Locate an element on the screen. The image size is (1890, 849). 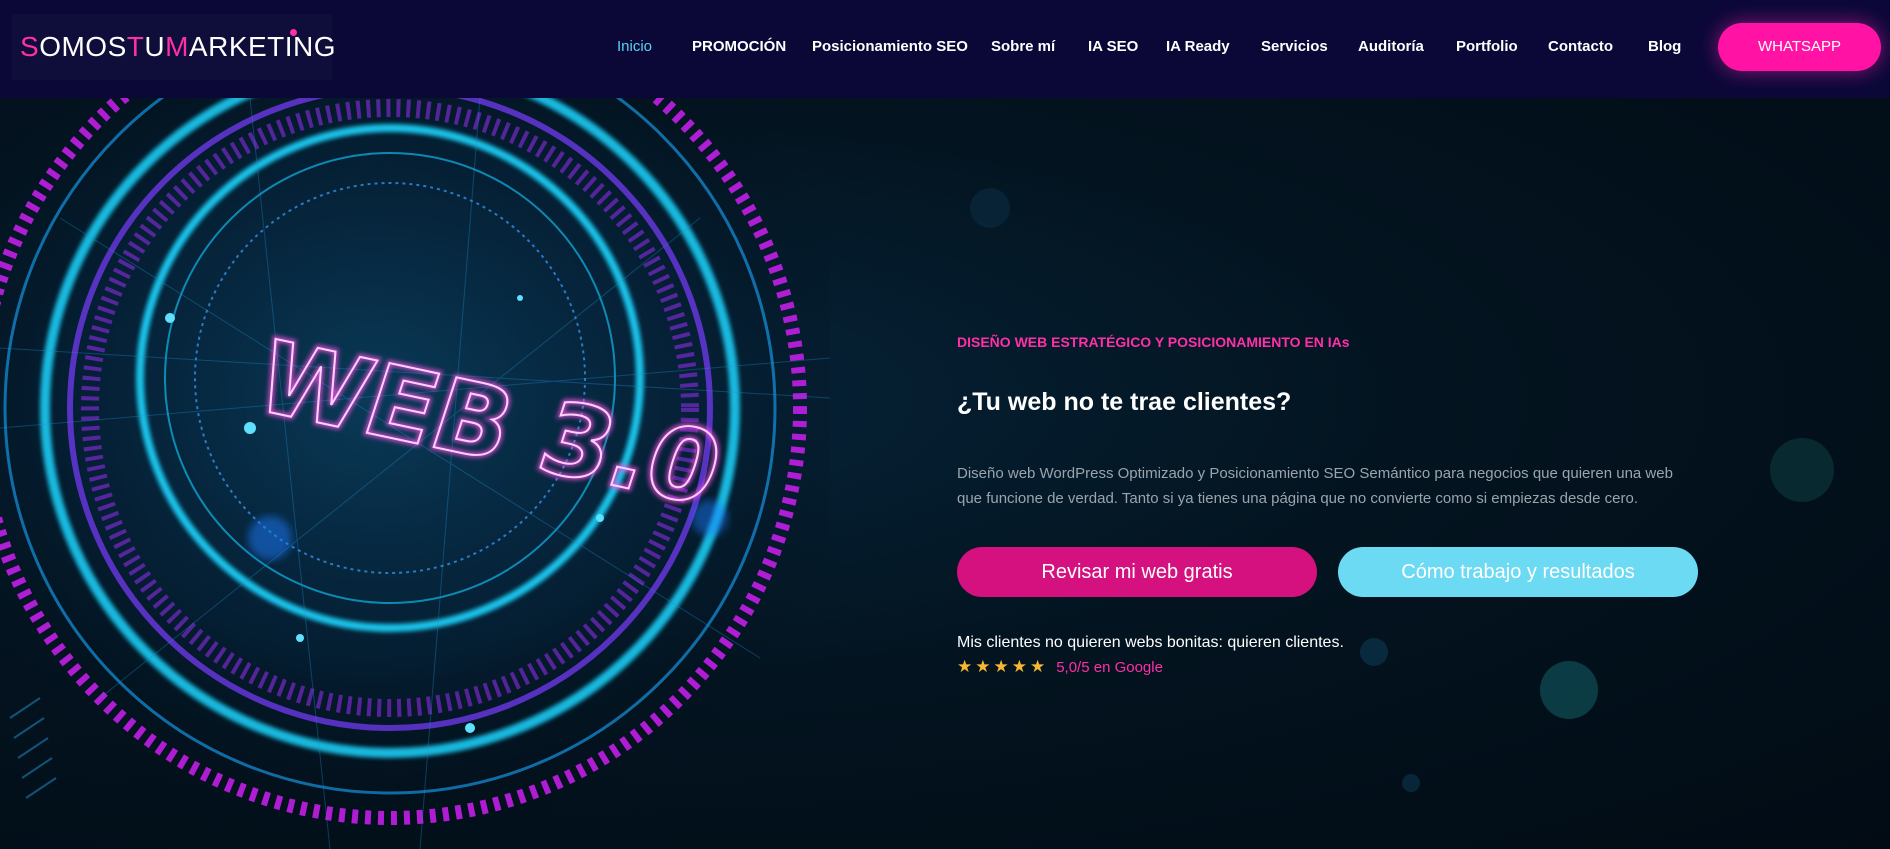
nav-ia-seo: IA SEO is located at coordinates (1113, 46).